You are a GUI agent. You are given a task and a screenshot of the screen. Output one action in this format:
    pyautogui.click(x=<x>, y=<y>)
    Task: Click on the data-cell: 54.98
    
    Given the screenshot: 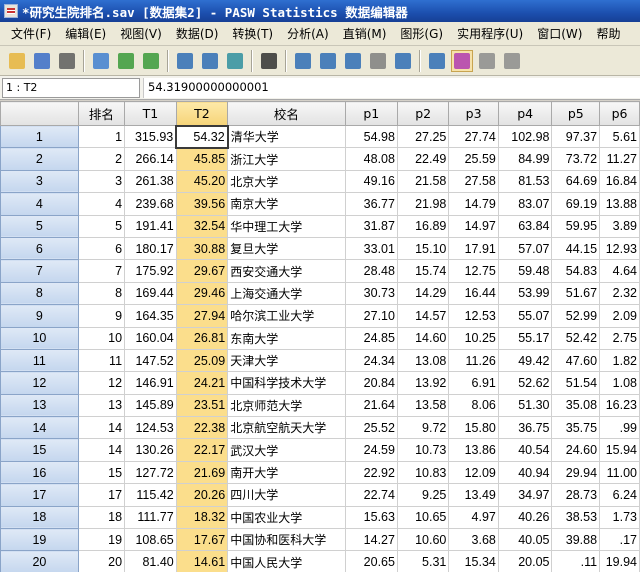 What is the action you would take?
    pyautogui.click(x=371, y=136)
    